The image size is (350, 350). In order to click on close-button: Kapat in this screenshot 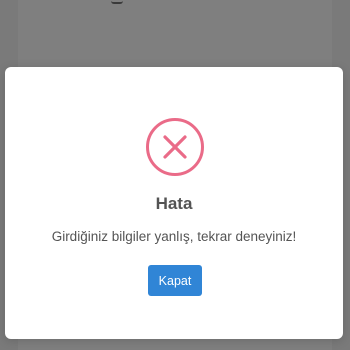, I will do `click(175, 280)`.